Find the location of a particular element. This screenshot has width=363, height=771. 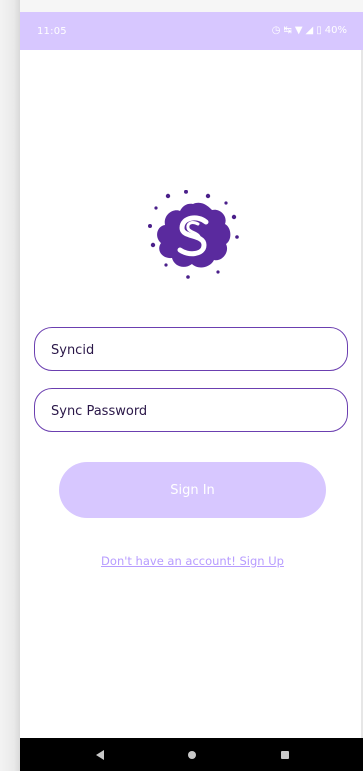

password-field is located at coordinates (191, 410).